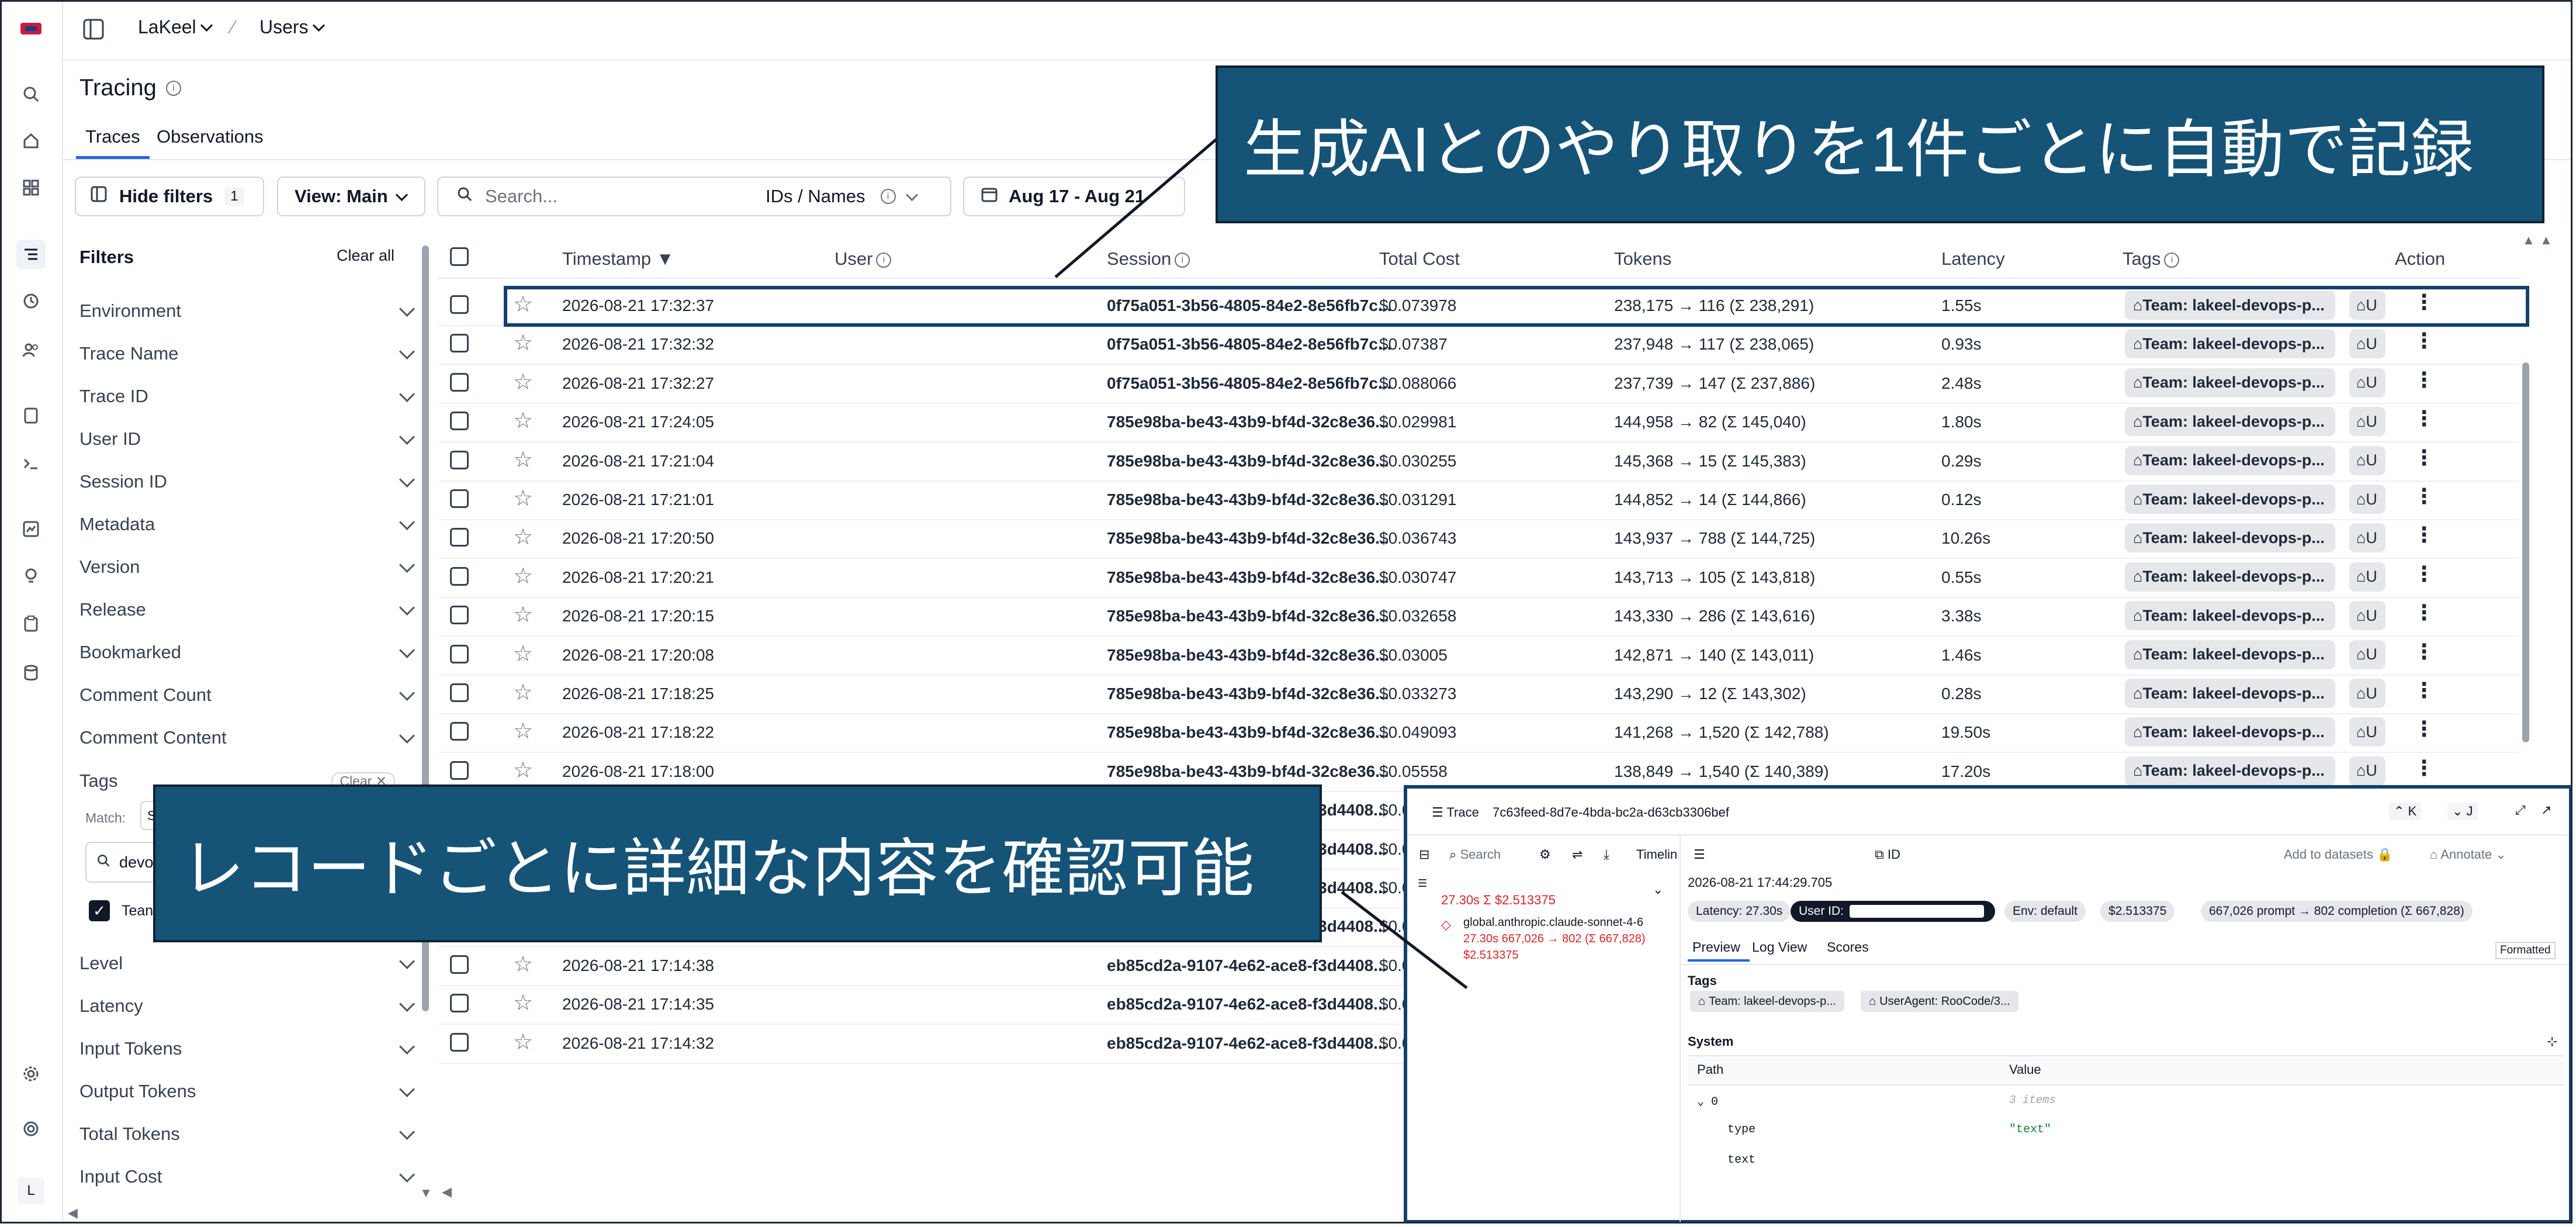  Describe the element at coordinates (1553, 922) in the screenshot. I see `span-name: global.anthropic.claude-sonnet-4-6` at that location.